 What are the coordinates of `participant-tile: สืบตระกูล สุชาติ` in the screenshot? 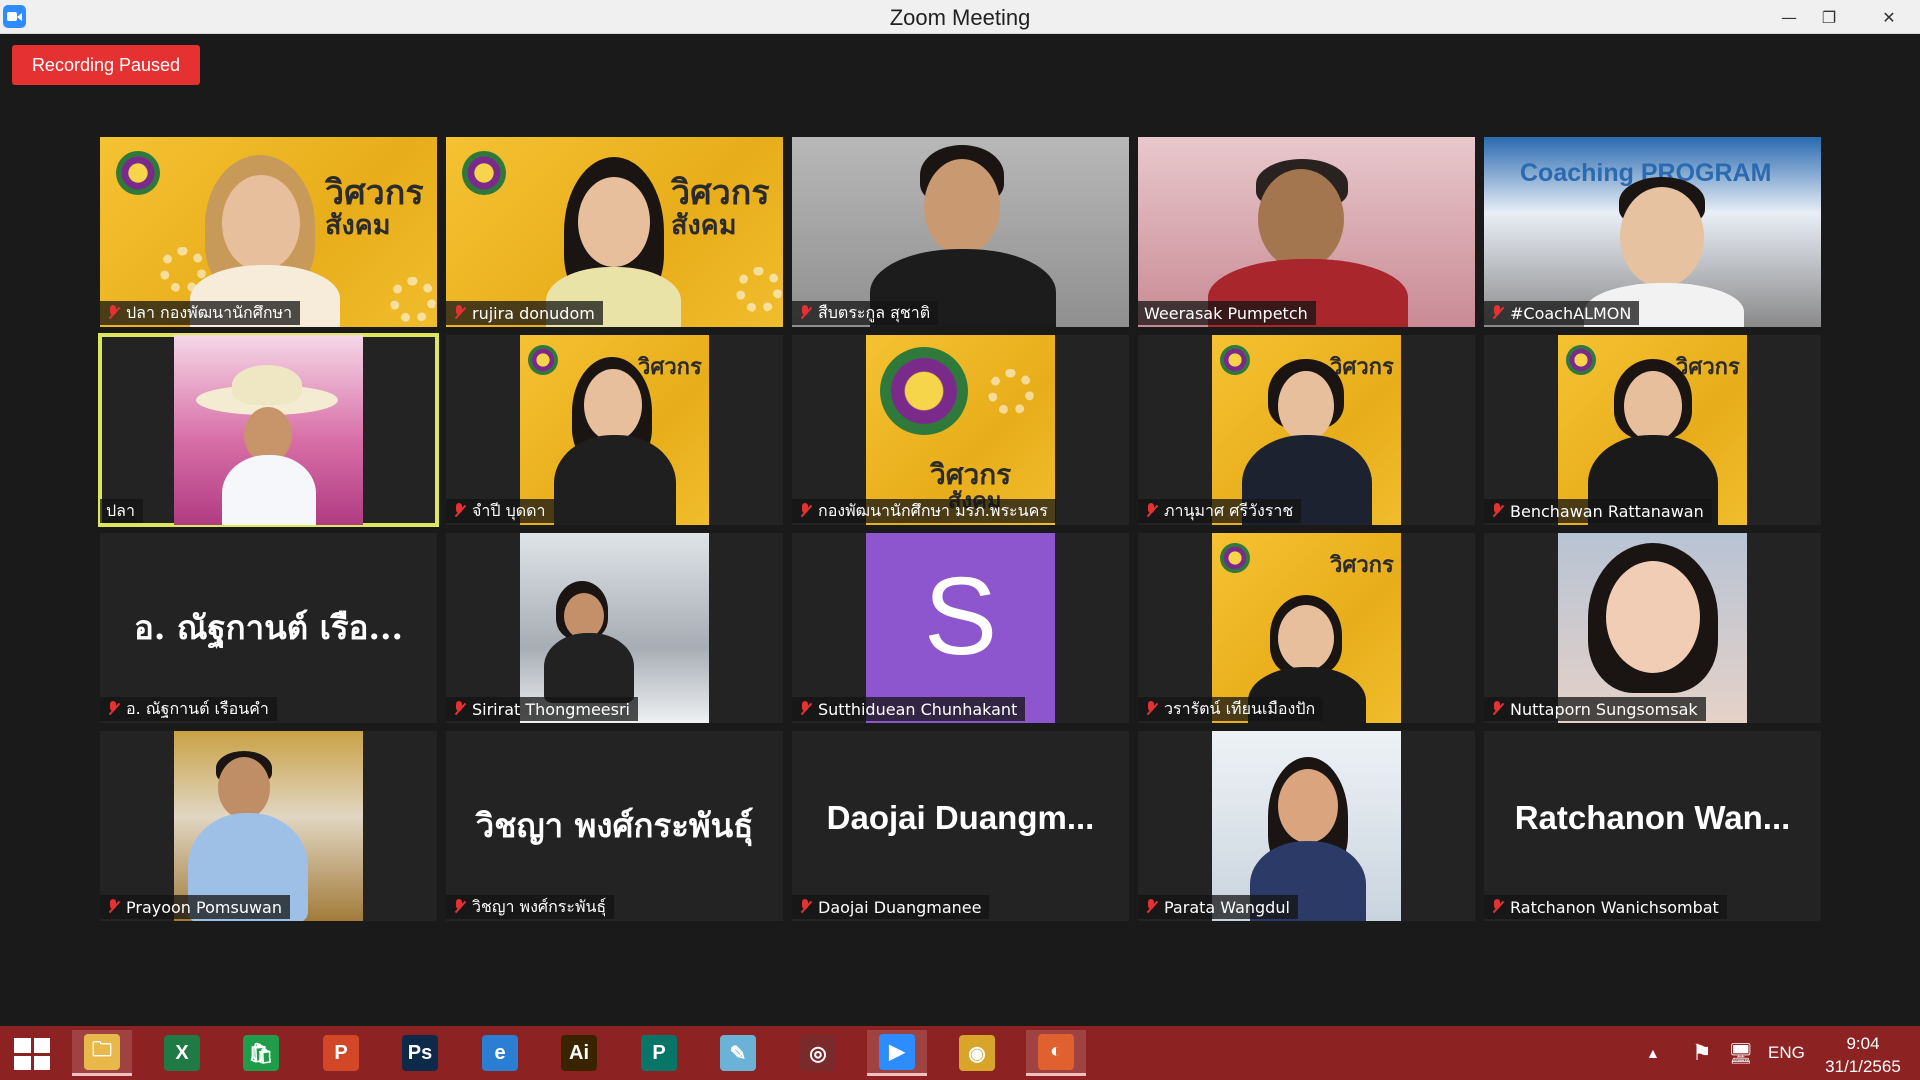 It's located at (960, 232).